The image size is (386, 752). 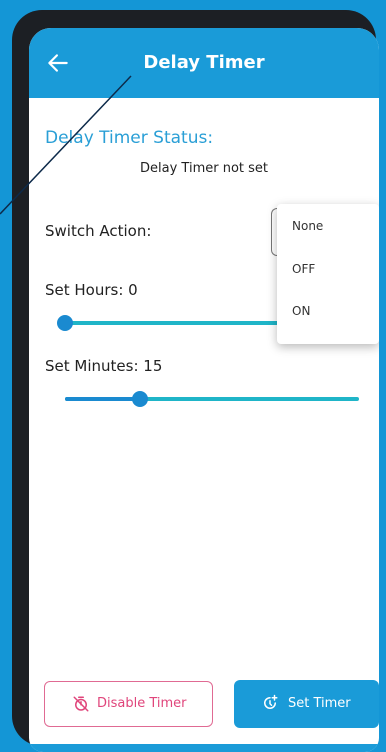 I want to click on page-title: Delay Timer, so click(x=204, y=62).